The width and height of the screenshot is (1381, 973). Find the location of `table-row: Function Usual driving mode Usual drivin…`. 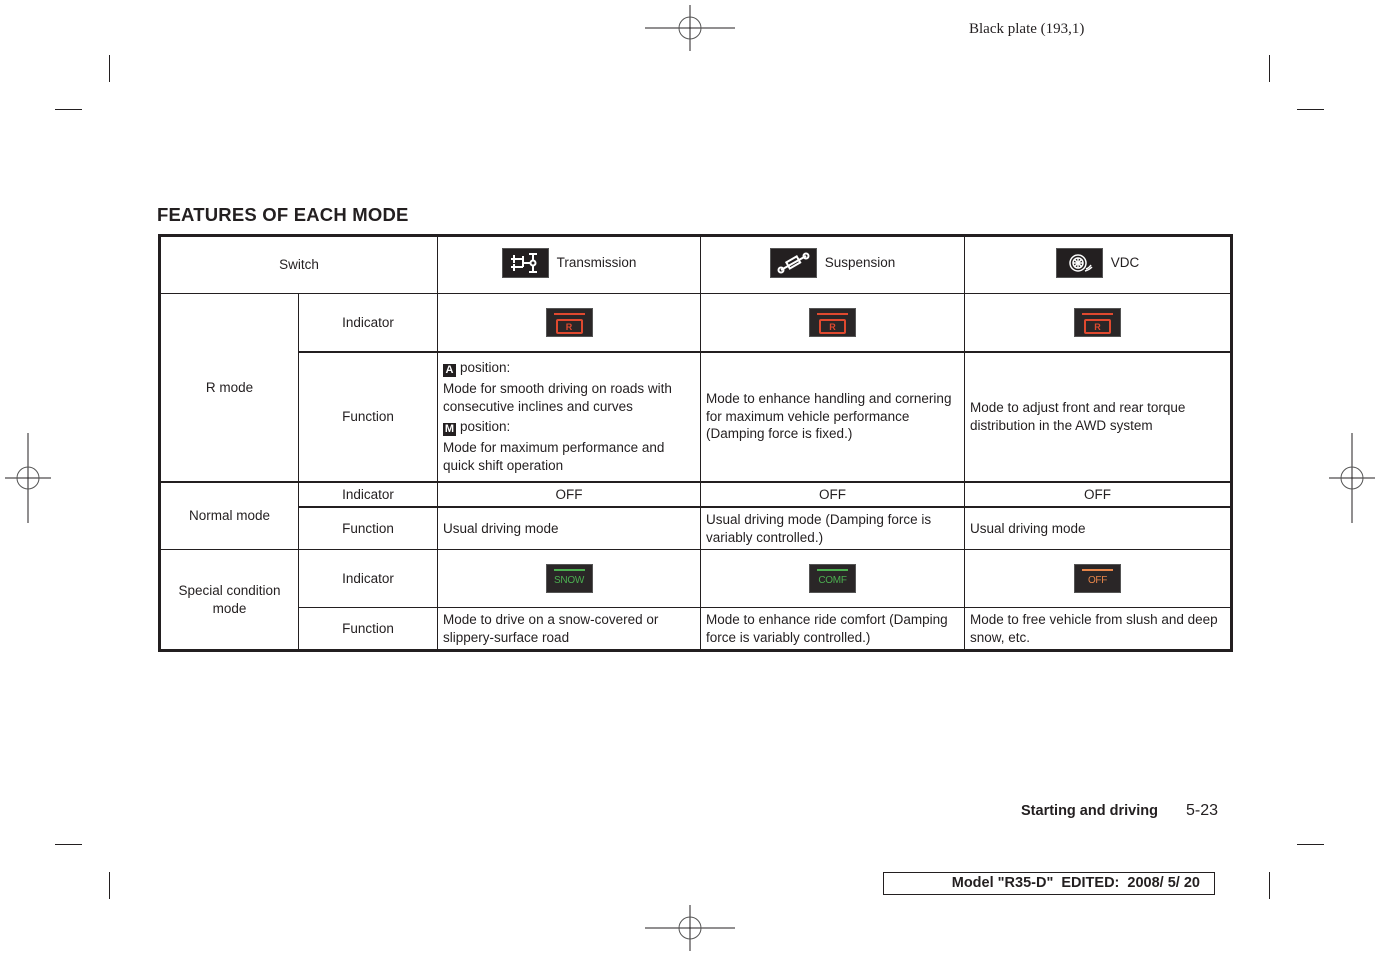

table-row: Function Usual driving mode Usual drivin… is located at coordinates (696, 528).